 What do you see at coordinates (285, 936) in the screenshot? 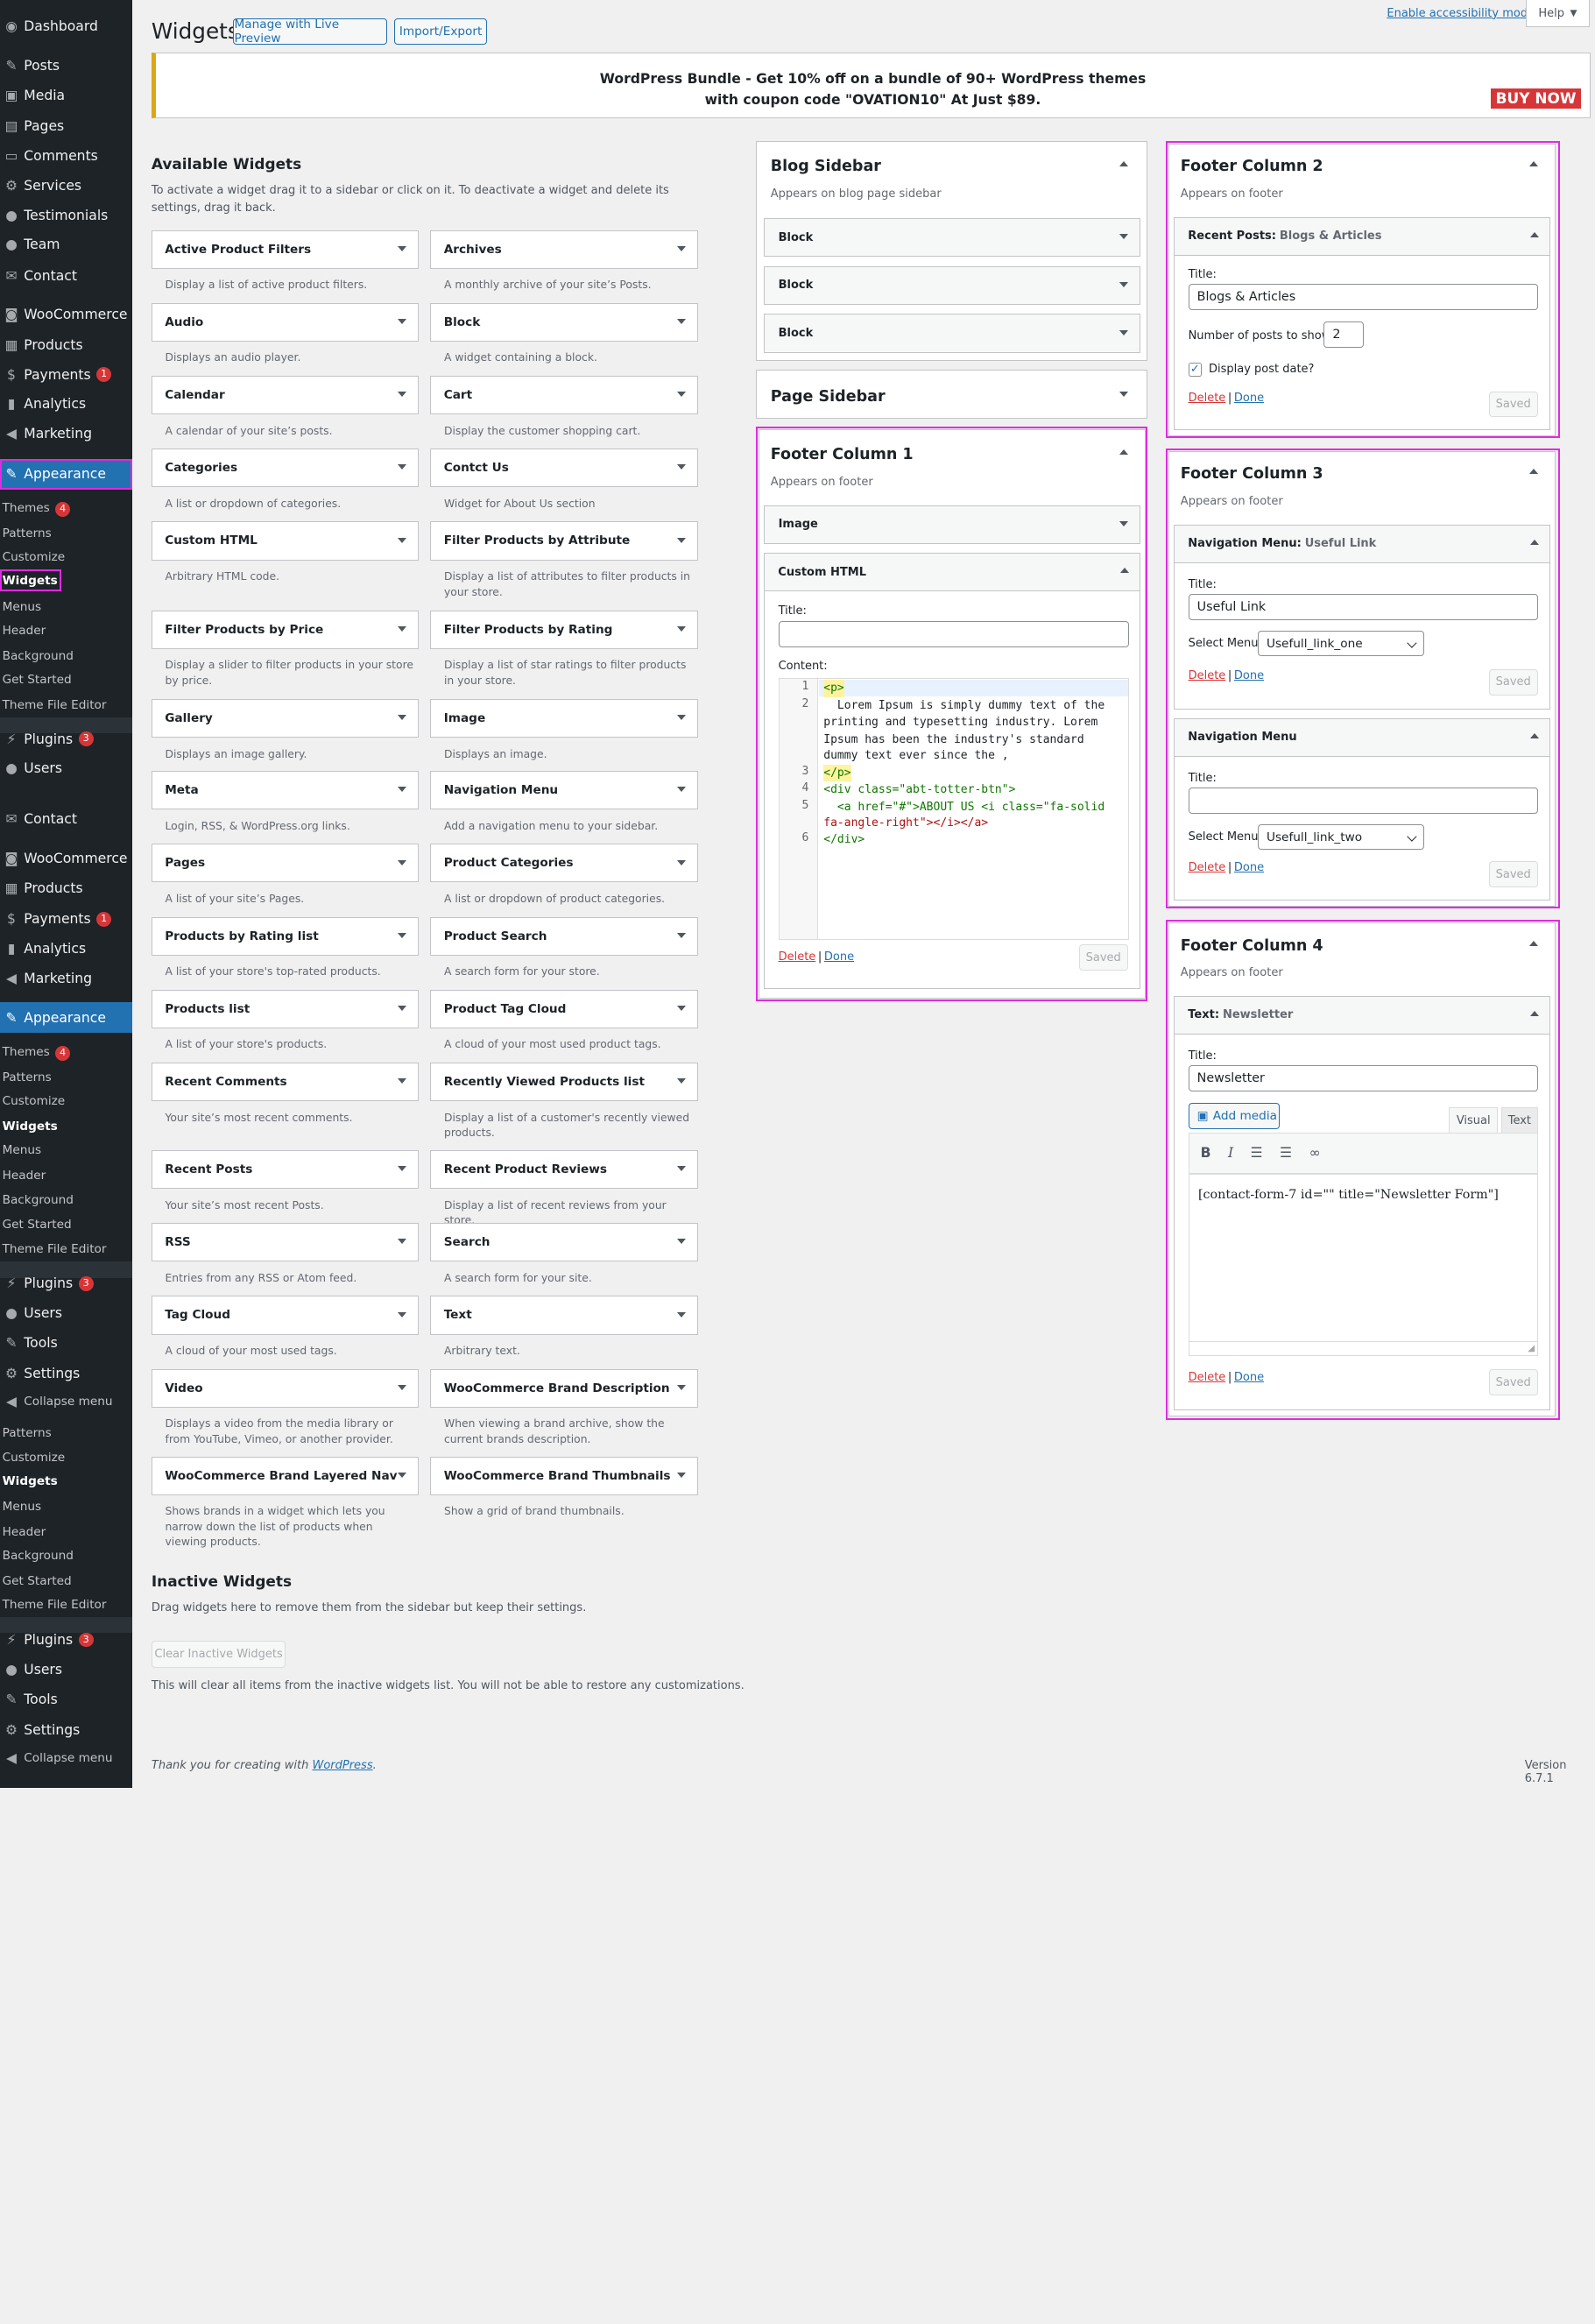
I see `widget-tile: Products by Rating list` at bounding box center [285, 936].